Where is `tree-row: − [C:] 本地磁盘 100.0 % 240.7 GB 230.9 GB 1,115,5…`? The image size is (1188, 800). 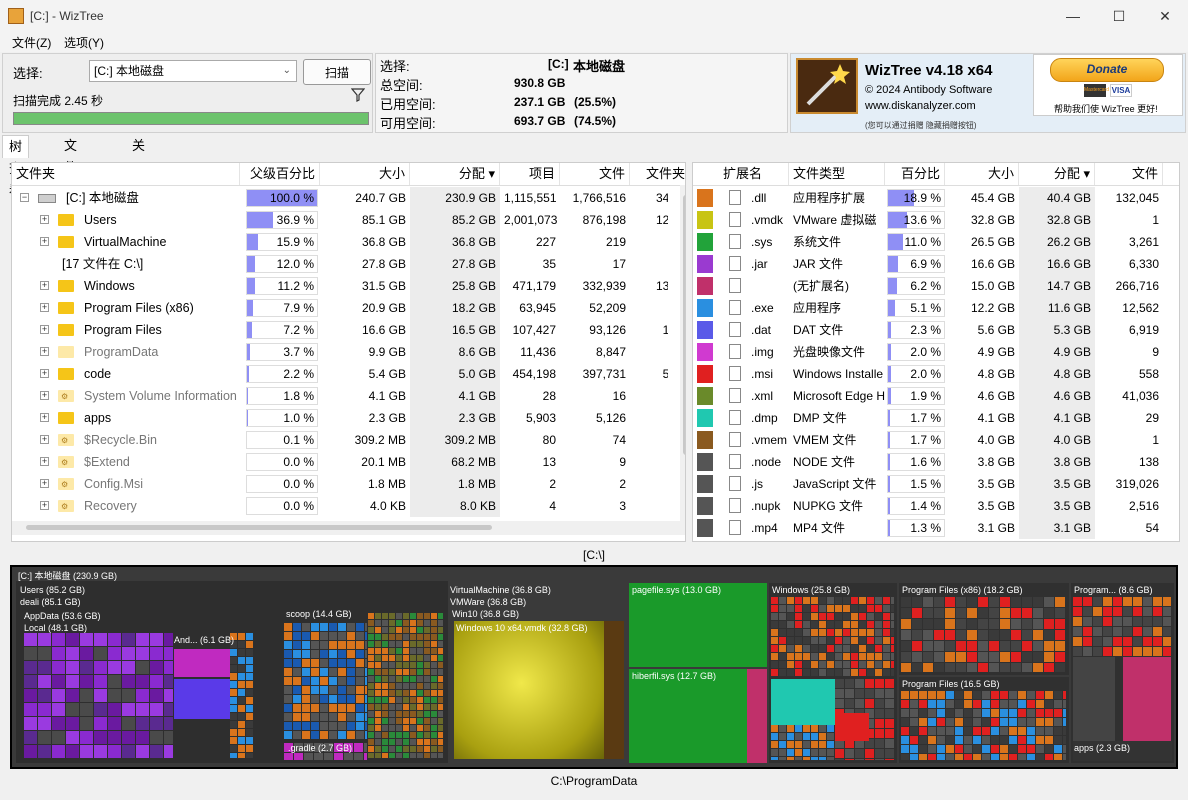
tree-row: − [C:] 本地磁盘 100.0 % 240.7 GB 230.9 GB 1,115,5… is located at coordinates (340, 198).